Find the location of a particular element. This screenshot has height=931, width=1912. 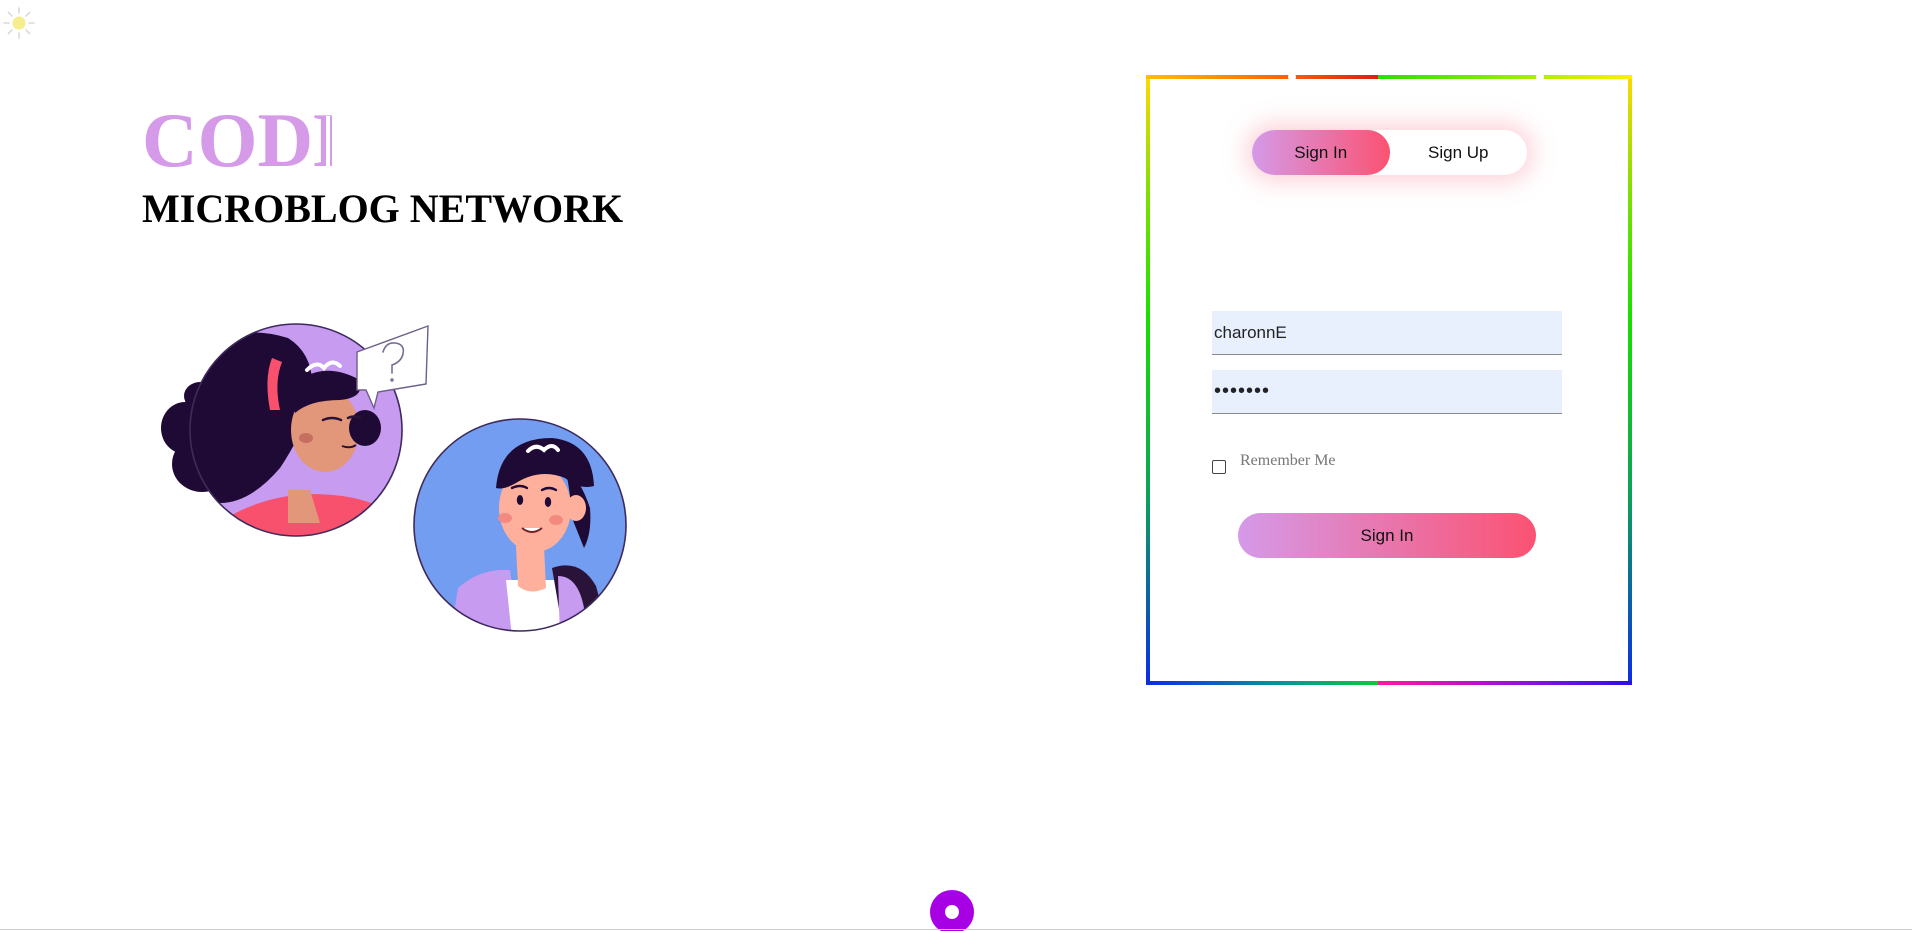

chat-people-illustration is located at coordinates (394, 477).